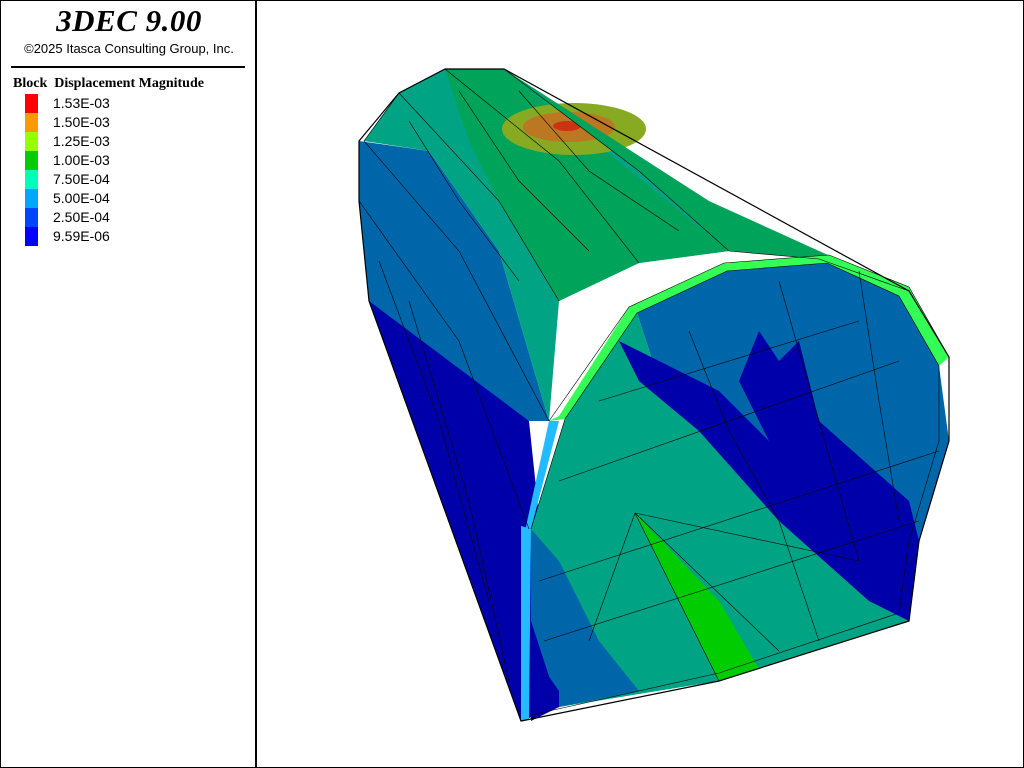  What do you see at coordinates (81, 179) in the screenshot?
I see `legend-label: 7.50E-04` at bounding box center [81, 179].